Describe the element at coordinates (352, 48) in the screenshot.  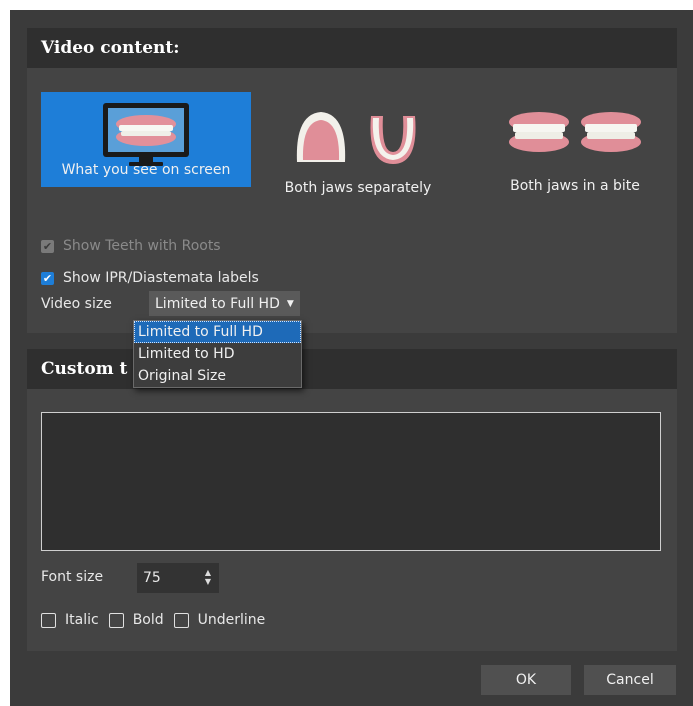
I see `video-content-title: Video content:` at that location.